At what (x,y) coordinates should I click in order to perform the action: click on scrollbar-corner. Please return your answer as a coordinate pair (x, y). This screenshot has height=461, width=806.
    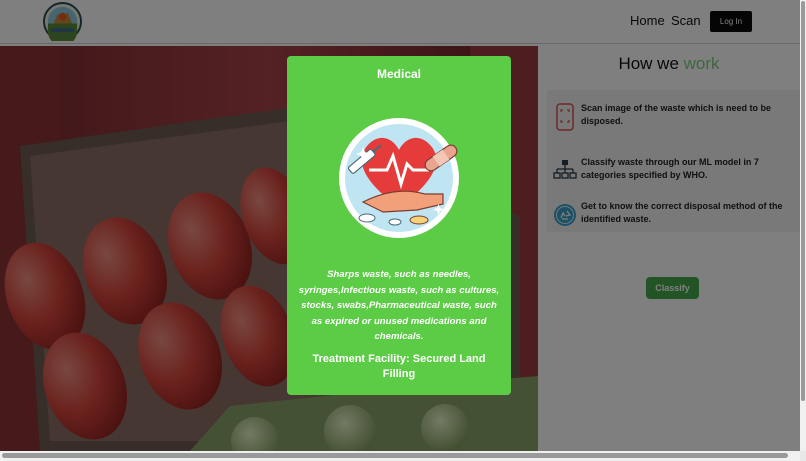
    Looking at the image, I should click on (803, 456).